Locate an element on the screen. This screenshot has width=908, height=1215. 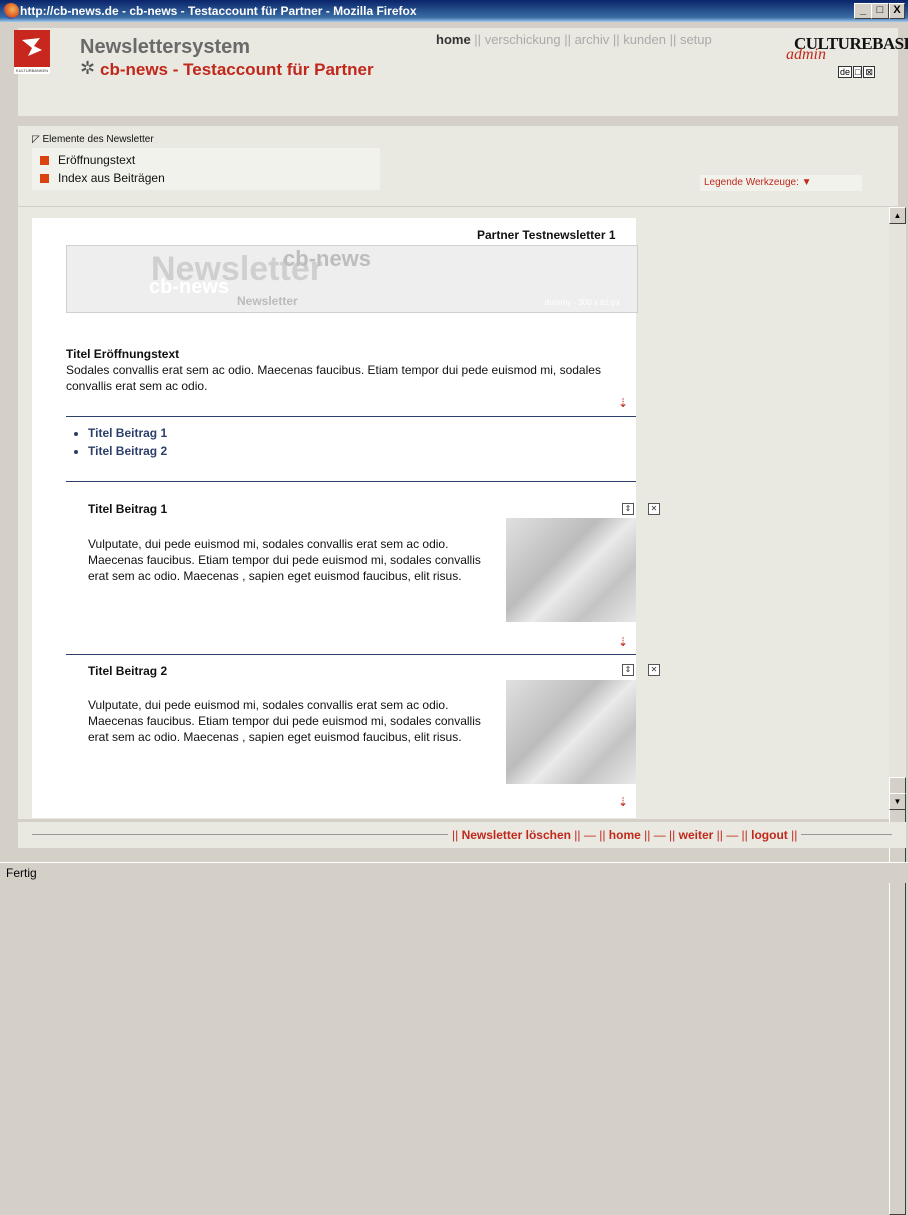
triangle-down-icon: ▼ is located at coordinates (806, 182).